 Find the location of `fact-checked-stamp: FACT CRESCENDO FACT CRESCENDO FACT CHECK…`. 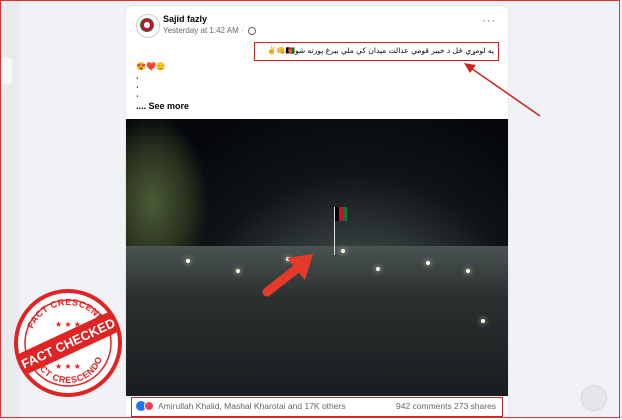

fact-checked-stamp: FACT CRESCENDO FACT CRESCENDO FACT CHECK… is located at coordinates (68, 343).